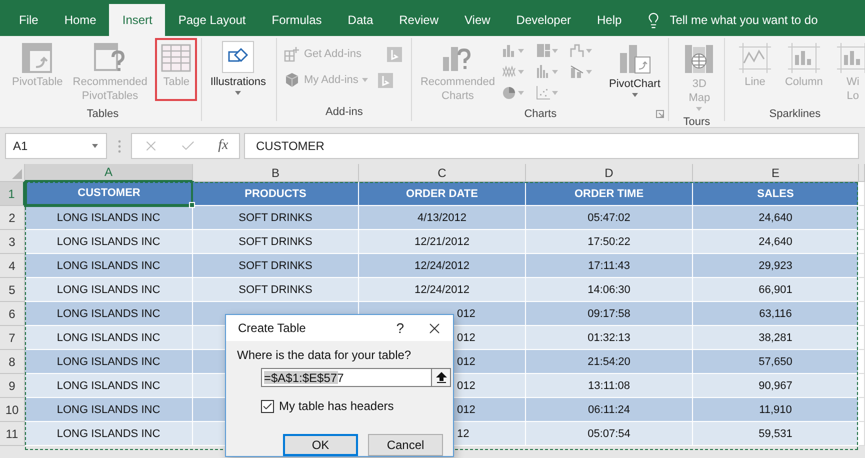 The height and width of the screenshot is (458, 865). I want to click on group-label: Charts, so click(540, 114).